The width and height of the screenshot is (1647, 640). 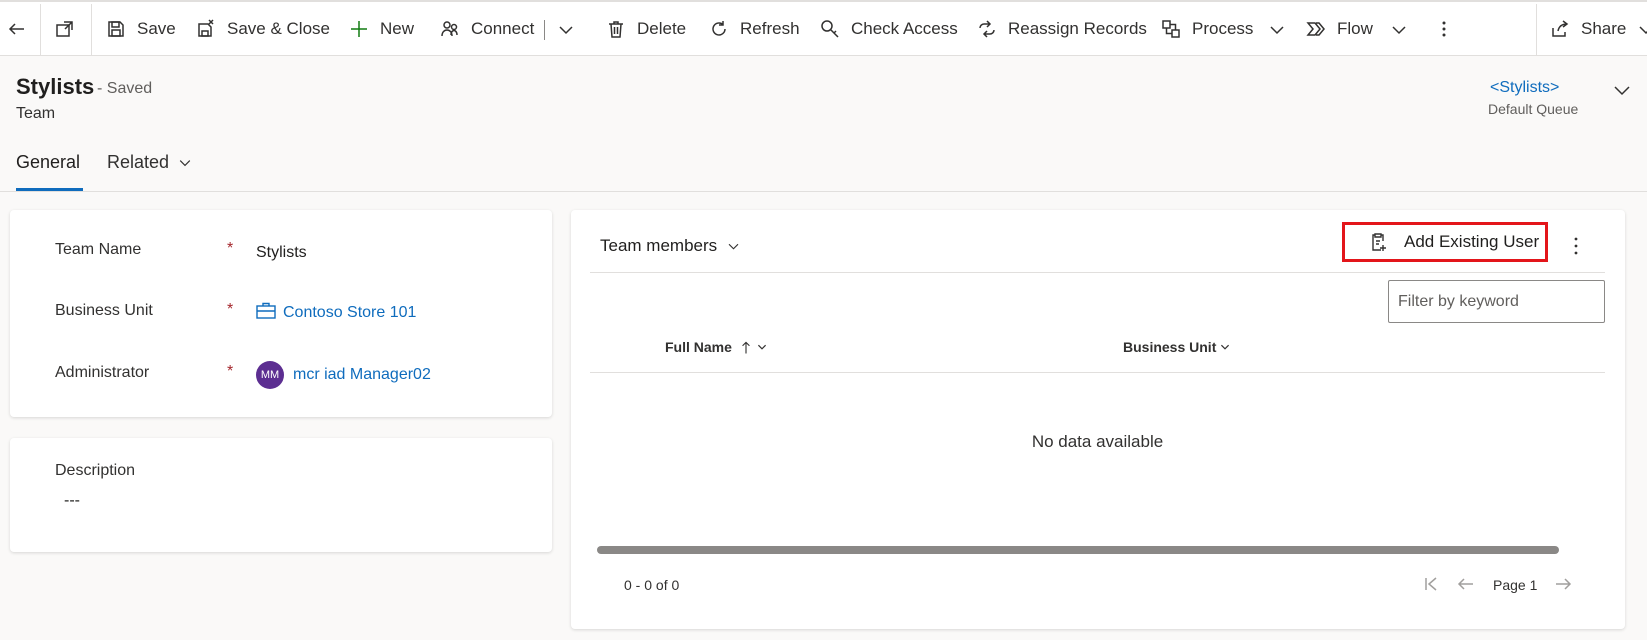 What do you see at coordinates (1496, 301) in the screenshot?
I see `filter-keyword-input` at bounding box center [1496, 301].